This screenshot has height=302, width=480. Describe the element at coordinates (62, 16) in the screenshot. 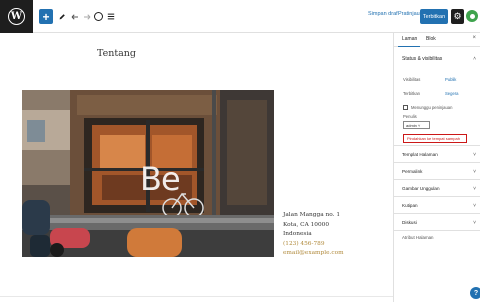

I see `pencil-icon` at that location.